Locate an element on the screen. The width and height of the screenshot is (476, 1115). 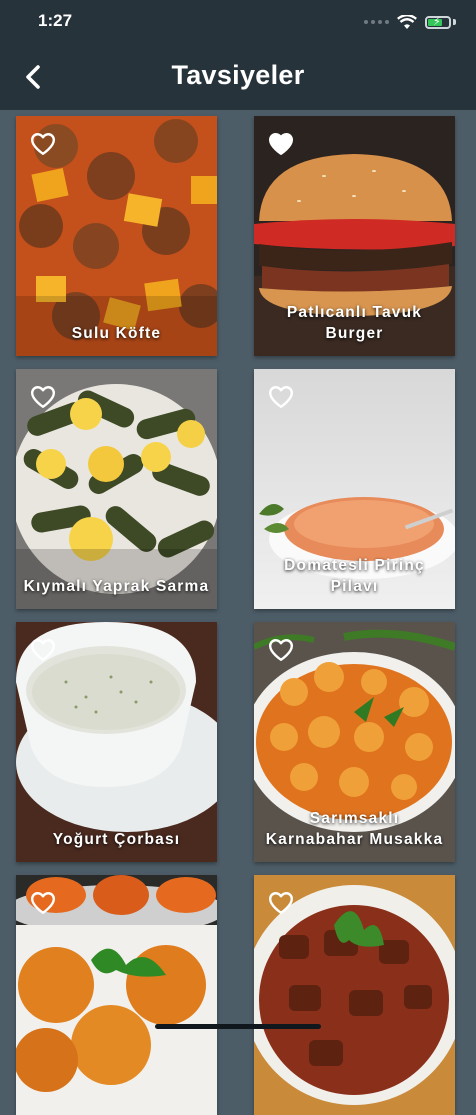
recipe-name: Patlıcanlı Tavuk Burger is located at coordinates (354, 323).